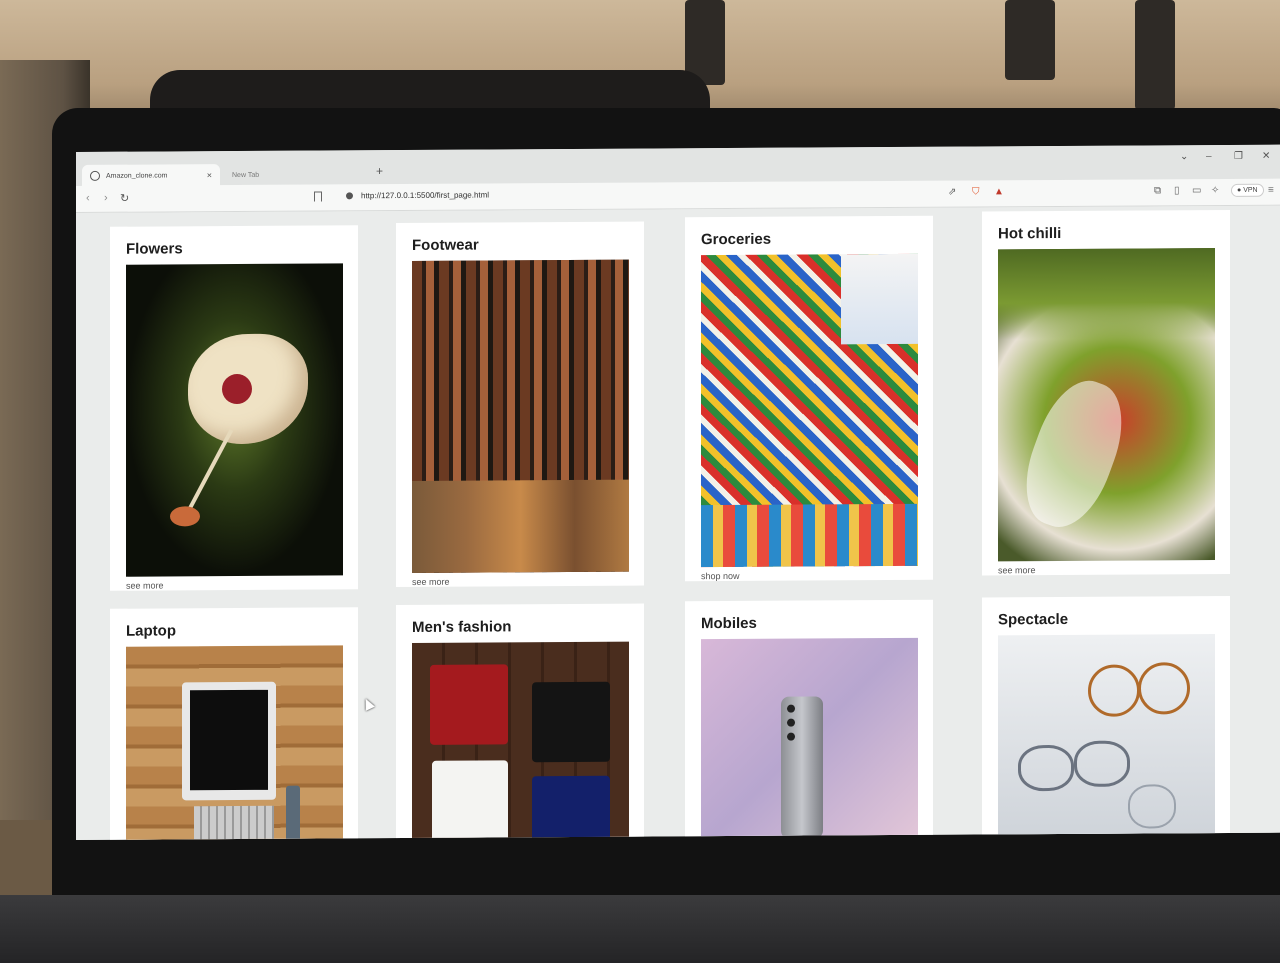 This screenshot has width=1280, height=963. I want to click on tab-amazon-clone: Amazon_clone.com ×, so click(151, 175).